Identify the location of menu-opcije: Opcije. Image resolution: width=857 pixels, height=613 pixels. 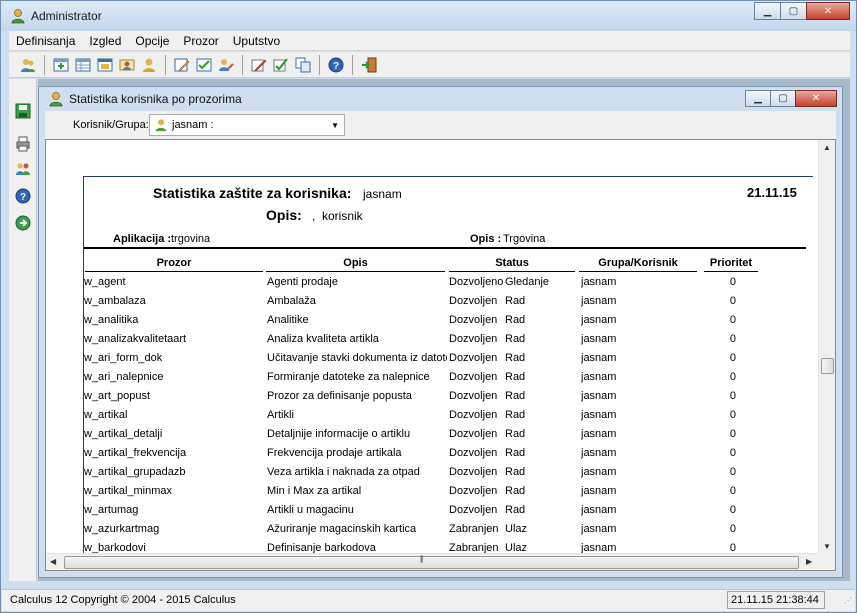
(152, 41).